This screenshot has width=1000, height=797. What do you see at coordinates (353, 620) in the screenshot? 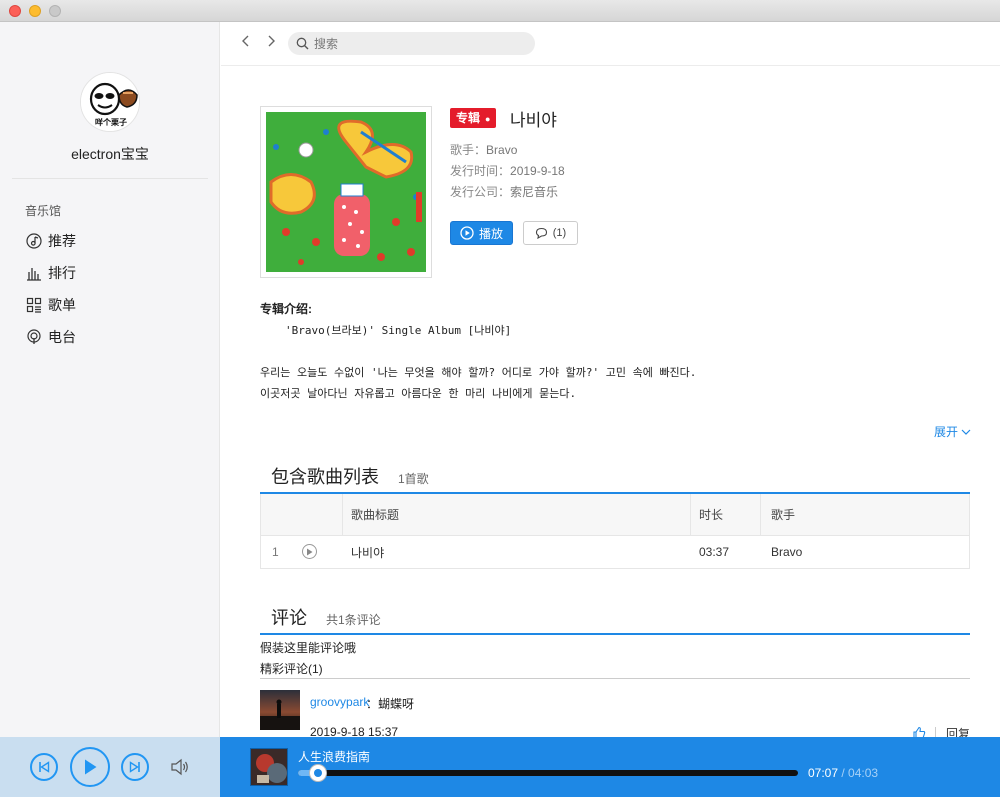
I see `comments-count: 共1条评论` at bounding box center [353, 620].